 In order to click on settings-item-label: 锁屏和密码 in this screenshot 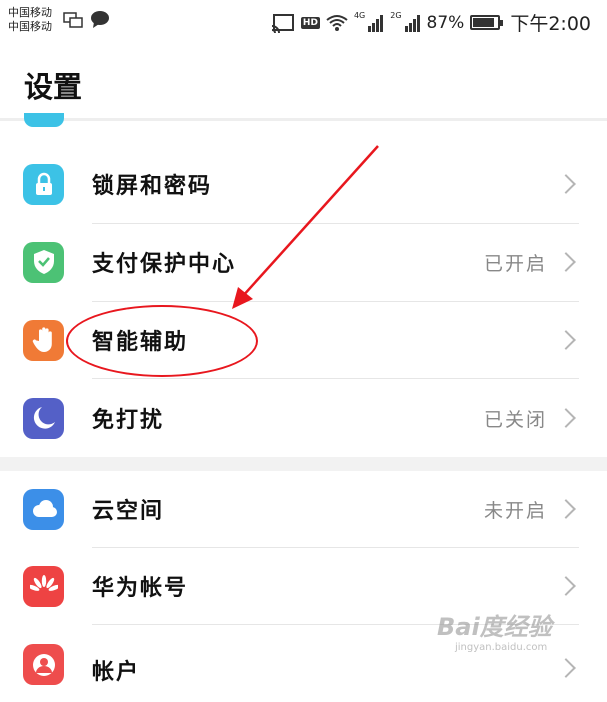, I will do `click(152, 186)`.